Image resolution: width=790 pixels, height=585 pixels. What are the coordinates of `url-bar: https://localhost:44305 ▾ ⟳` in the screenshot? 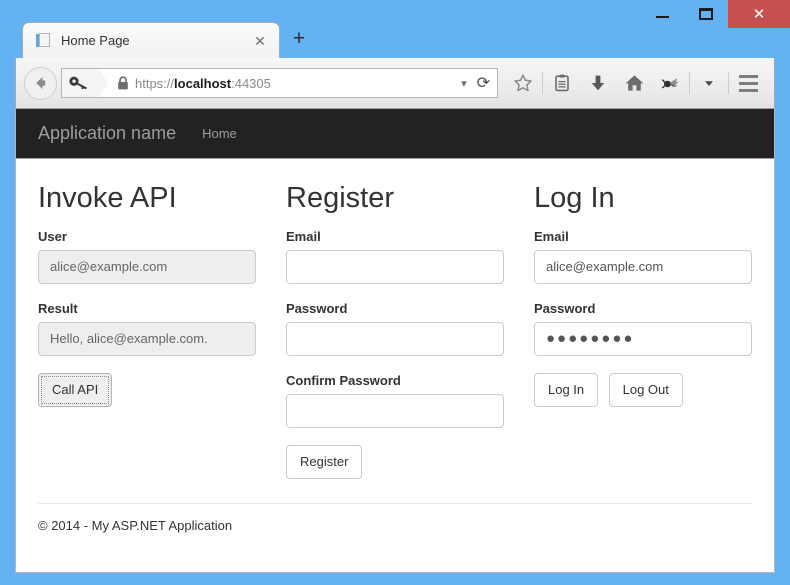 It's located at (279, 83).